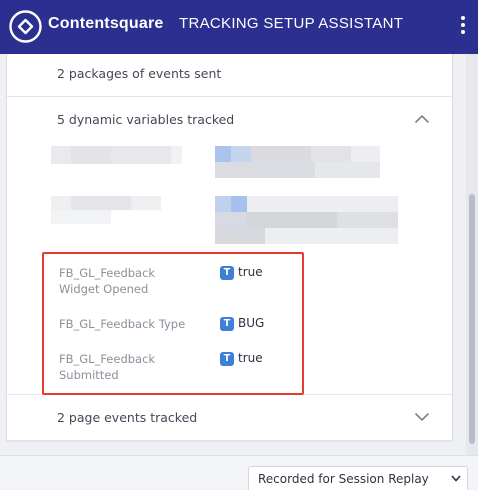 The width and height of the screenshot is (478, 490). Describe the element at coordinates (343, 479) in the screenshot. I see `recording-mode-value: Recorded for Session Replay` at that location.